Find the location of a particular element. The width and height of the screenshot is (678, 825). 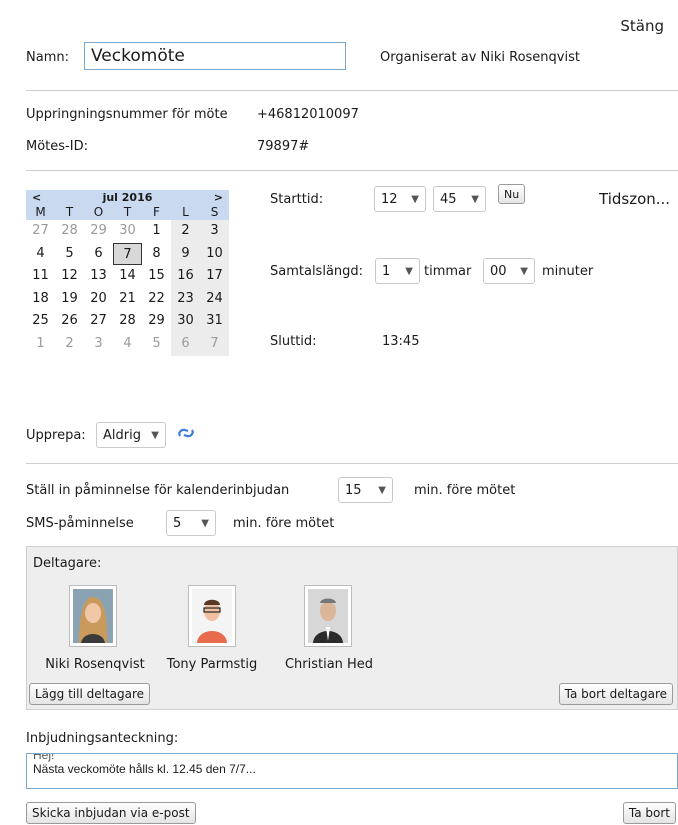

calendar-day: 15 is located at coordinates (156, 276).